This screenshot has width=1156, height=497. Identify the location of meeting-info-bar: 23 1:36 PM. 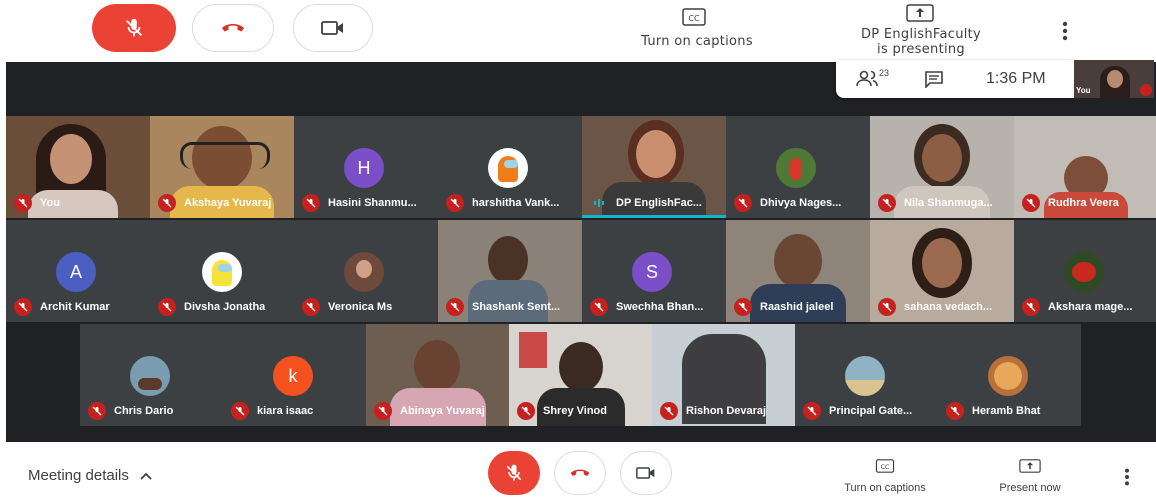
(955, 79).